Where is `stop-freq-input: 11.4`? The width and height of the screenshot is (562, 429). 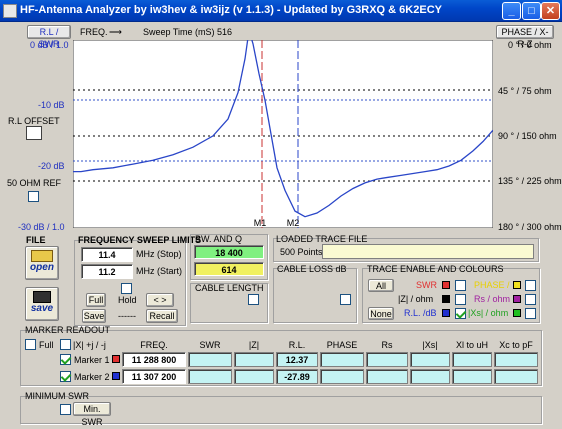
stop-freq-input: 11.4 is located at coordinates (107, 254).